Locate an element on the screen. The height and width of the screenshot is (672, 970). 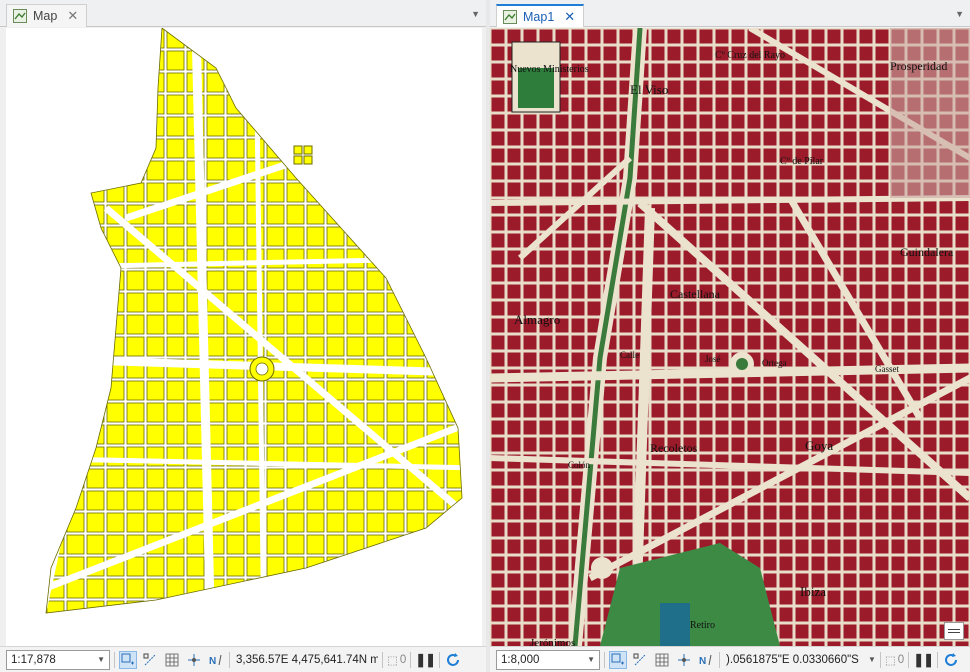
map-label: Cº Cruz del Rayo is located at coordinates (750, 55).